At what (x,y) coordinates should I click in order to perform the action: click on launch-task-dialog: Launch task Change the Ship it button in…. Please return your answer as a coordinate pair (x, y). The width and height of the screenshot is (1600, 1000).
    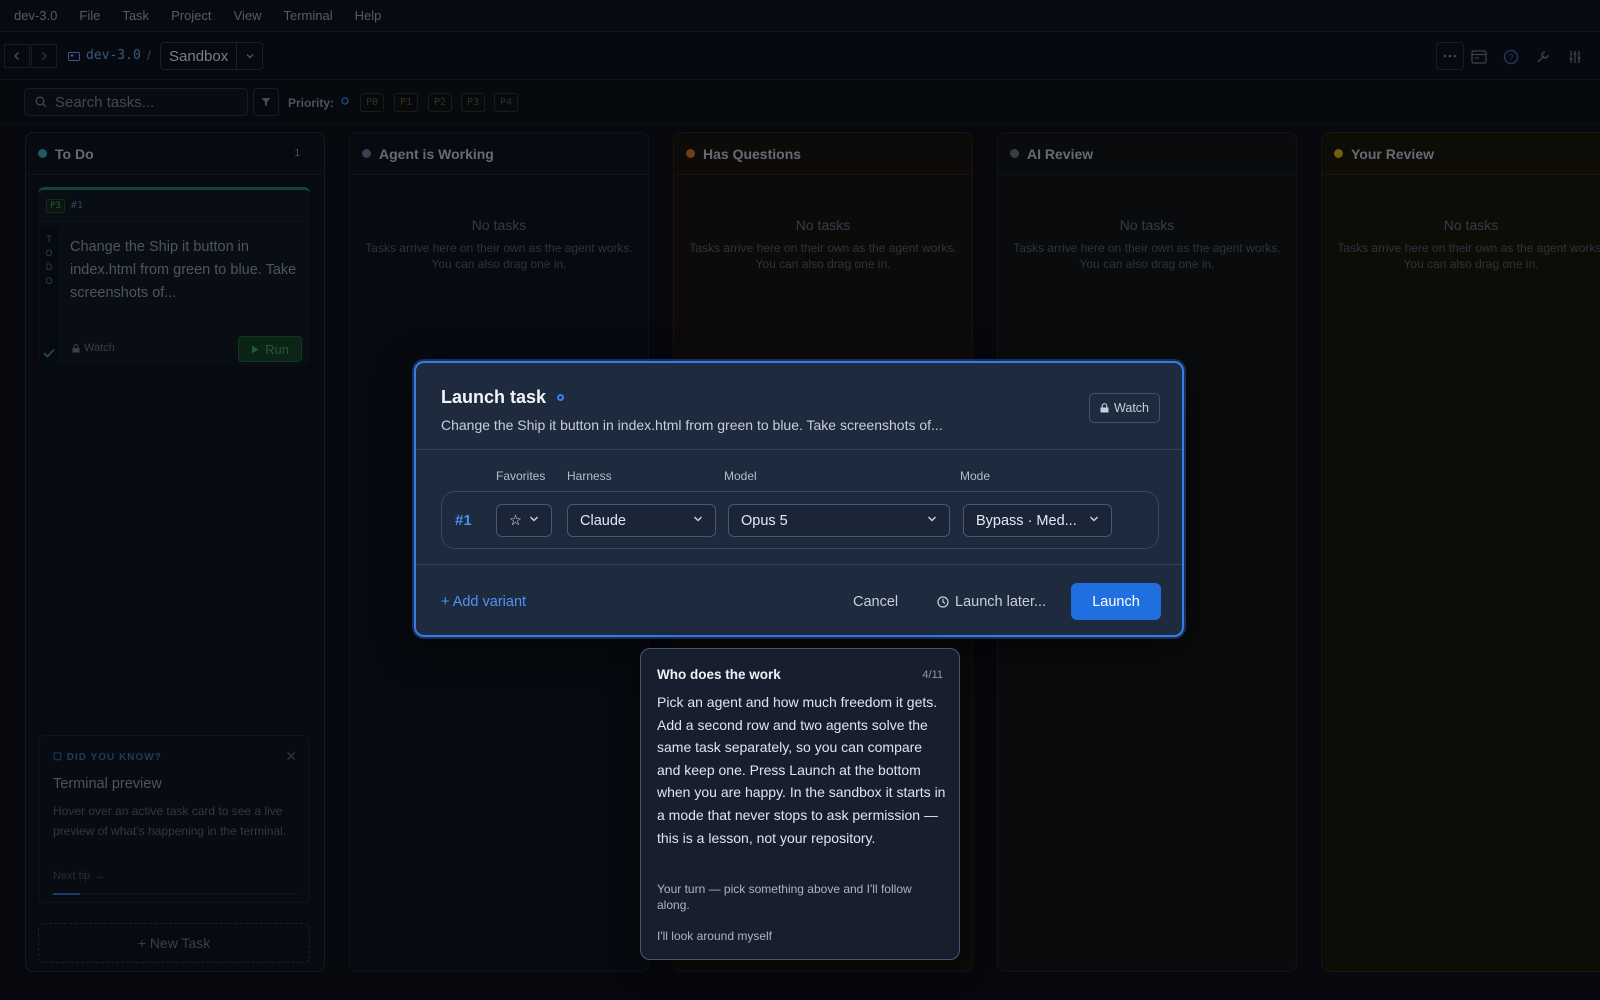
    Looking at the image, I should click on (799, 499).